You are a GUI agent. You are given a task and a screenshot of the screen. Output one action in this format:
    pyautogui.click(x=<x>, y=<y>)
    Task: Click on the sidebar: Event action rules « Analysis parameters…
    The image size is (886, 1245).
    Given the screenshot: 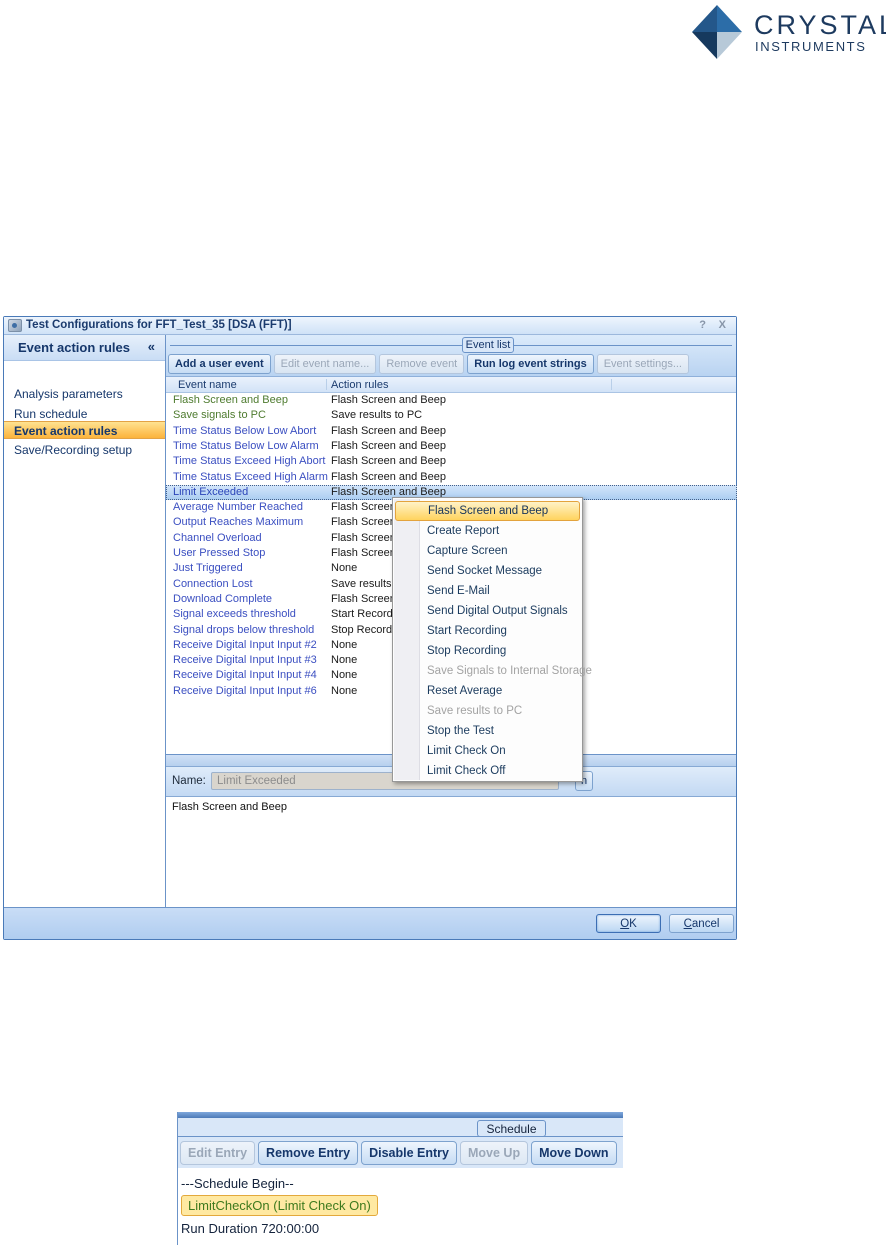 What is the action you would take?
    pyautogui.click(x=85, y=621)
    